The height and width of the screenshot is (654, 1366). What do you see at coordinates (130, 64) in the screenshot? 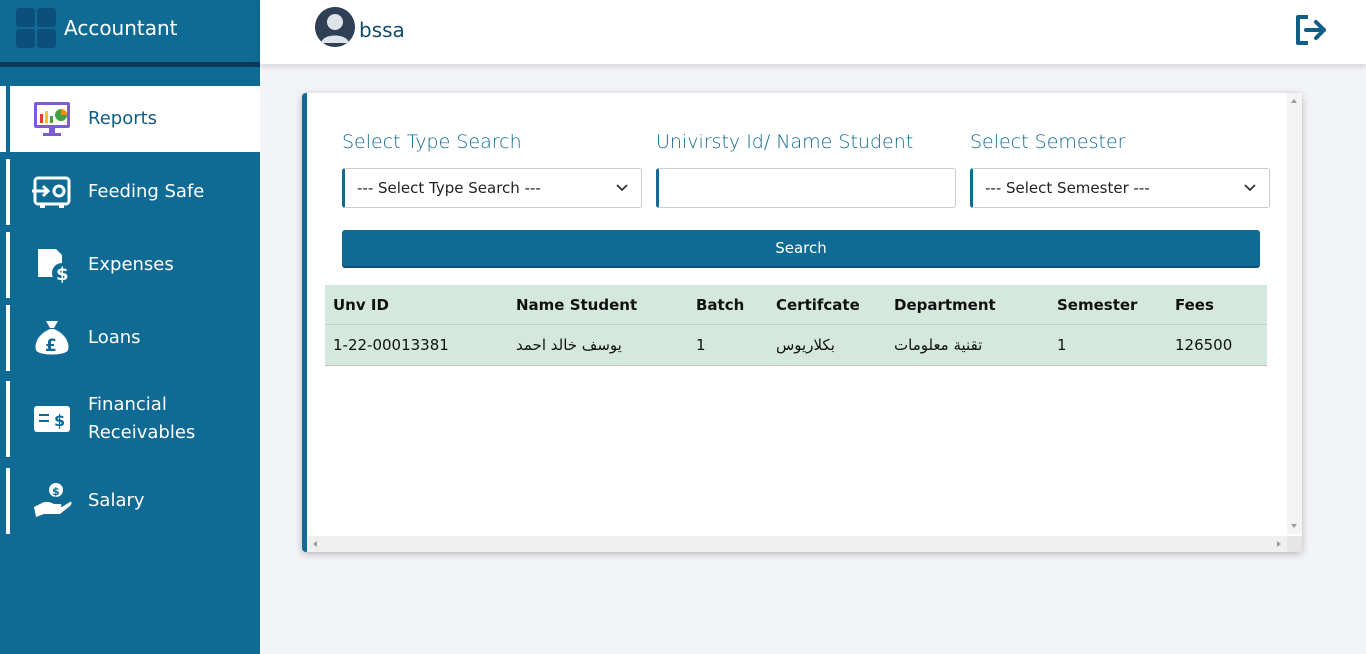
I see `brand-divider` at bounding box center [130, 64].